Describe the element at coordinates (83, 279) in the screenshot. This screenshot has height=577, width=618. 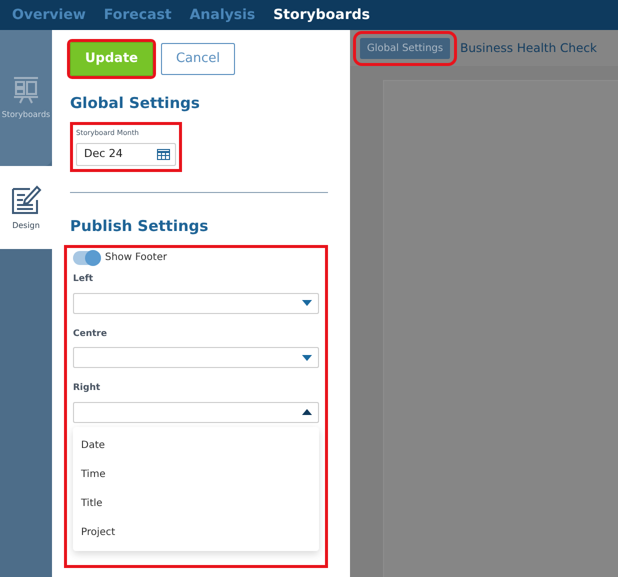
I see `field-label: Left` at that location.